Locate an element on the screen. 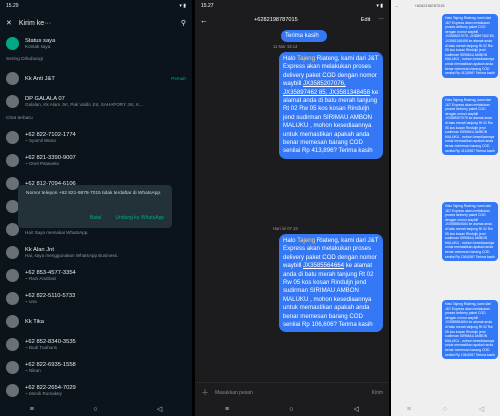 The height and width of the screenshot is (416, 500). cancel-button: Batal is located at coordinates (95, 218).